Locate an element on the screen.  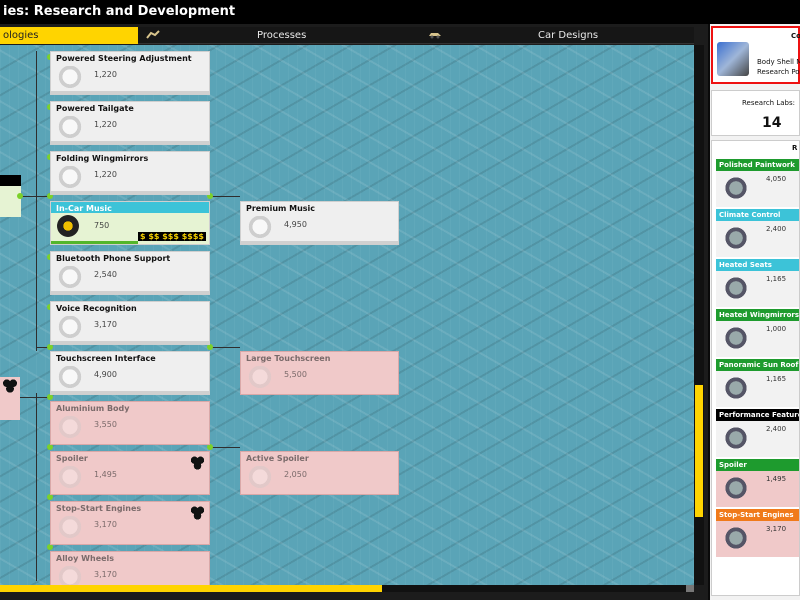
queue-item-cost: 1,000 is located at coordinates (776, 329).